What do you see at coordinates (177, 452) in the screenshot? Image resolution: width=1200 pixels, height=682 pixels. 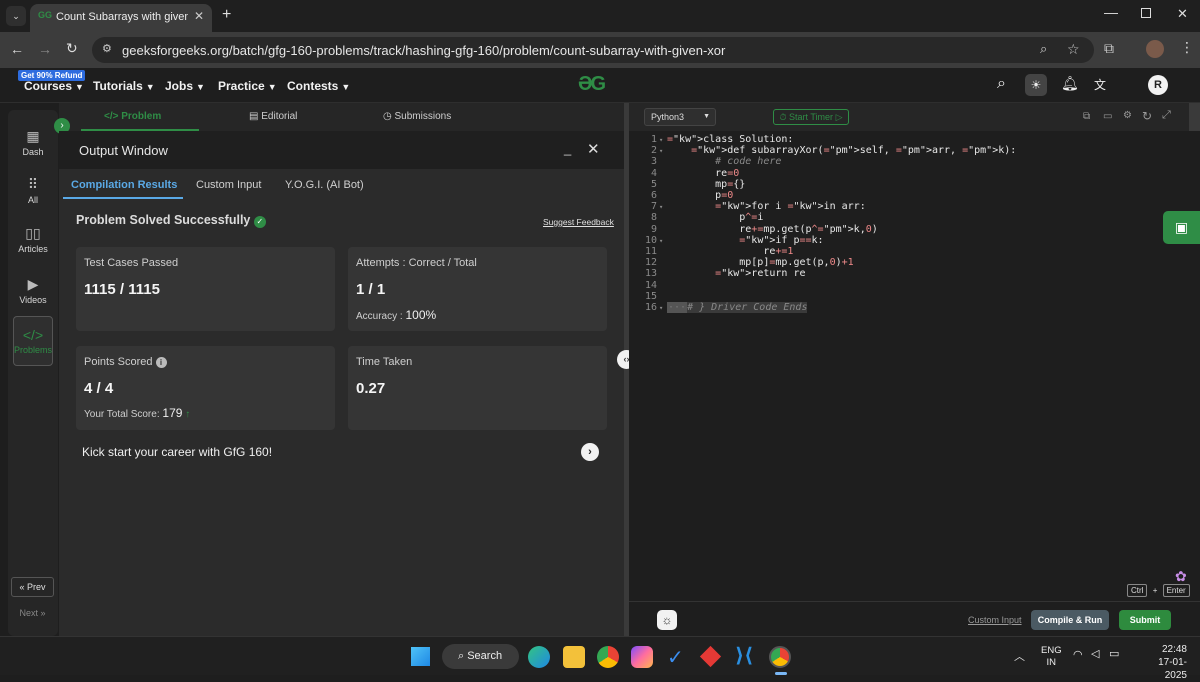 I see `promo-text: Kick start your career with GfG 160!` at bounding box center [177, 452].